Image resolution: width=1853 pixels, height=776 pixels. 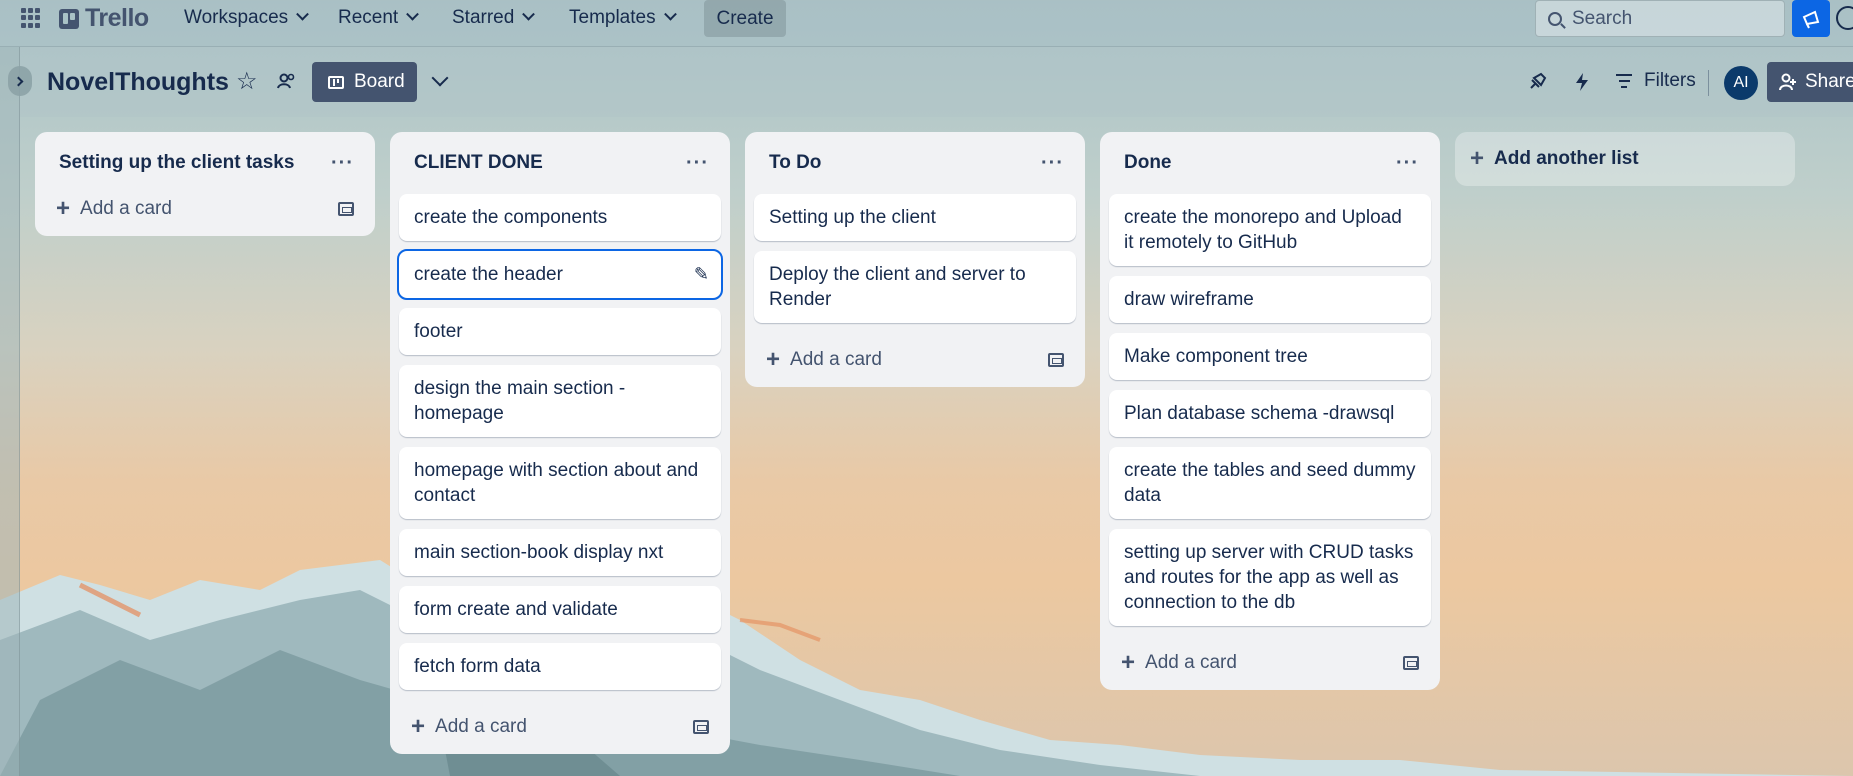 I want to click on card: Deploy the client and server to Render, so click(x=915, y=287).